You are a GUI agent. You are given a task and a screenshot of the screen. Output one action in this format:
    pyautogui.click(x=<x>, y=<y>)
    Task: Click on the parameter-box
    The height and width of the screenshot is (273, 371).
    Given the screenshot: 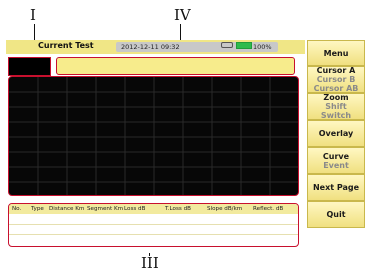 What is the action you would take?
    pyautogui.click(x=29, y=66)
    